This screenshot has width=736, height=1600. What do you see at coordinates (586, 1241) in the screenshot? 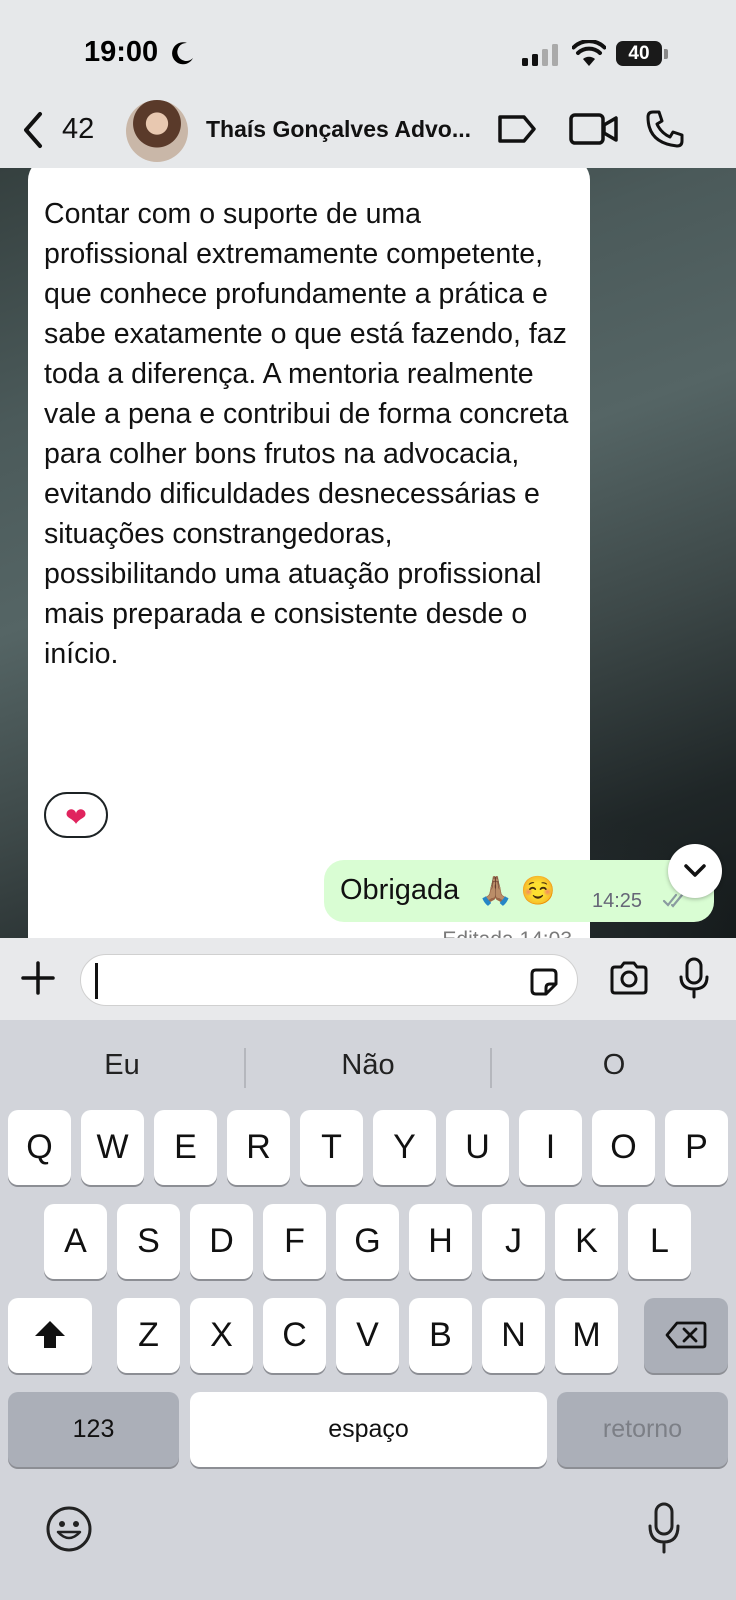
I see `key-k: K` at bounding box center [586, 1241].